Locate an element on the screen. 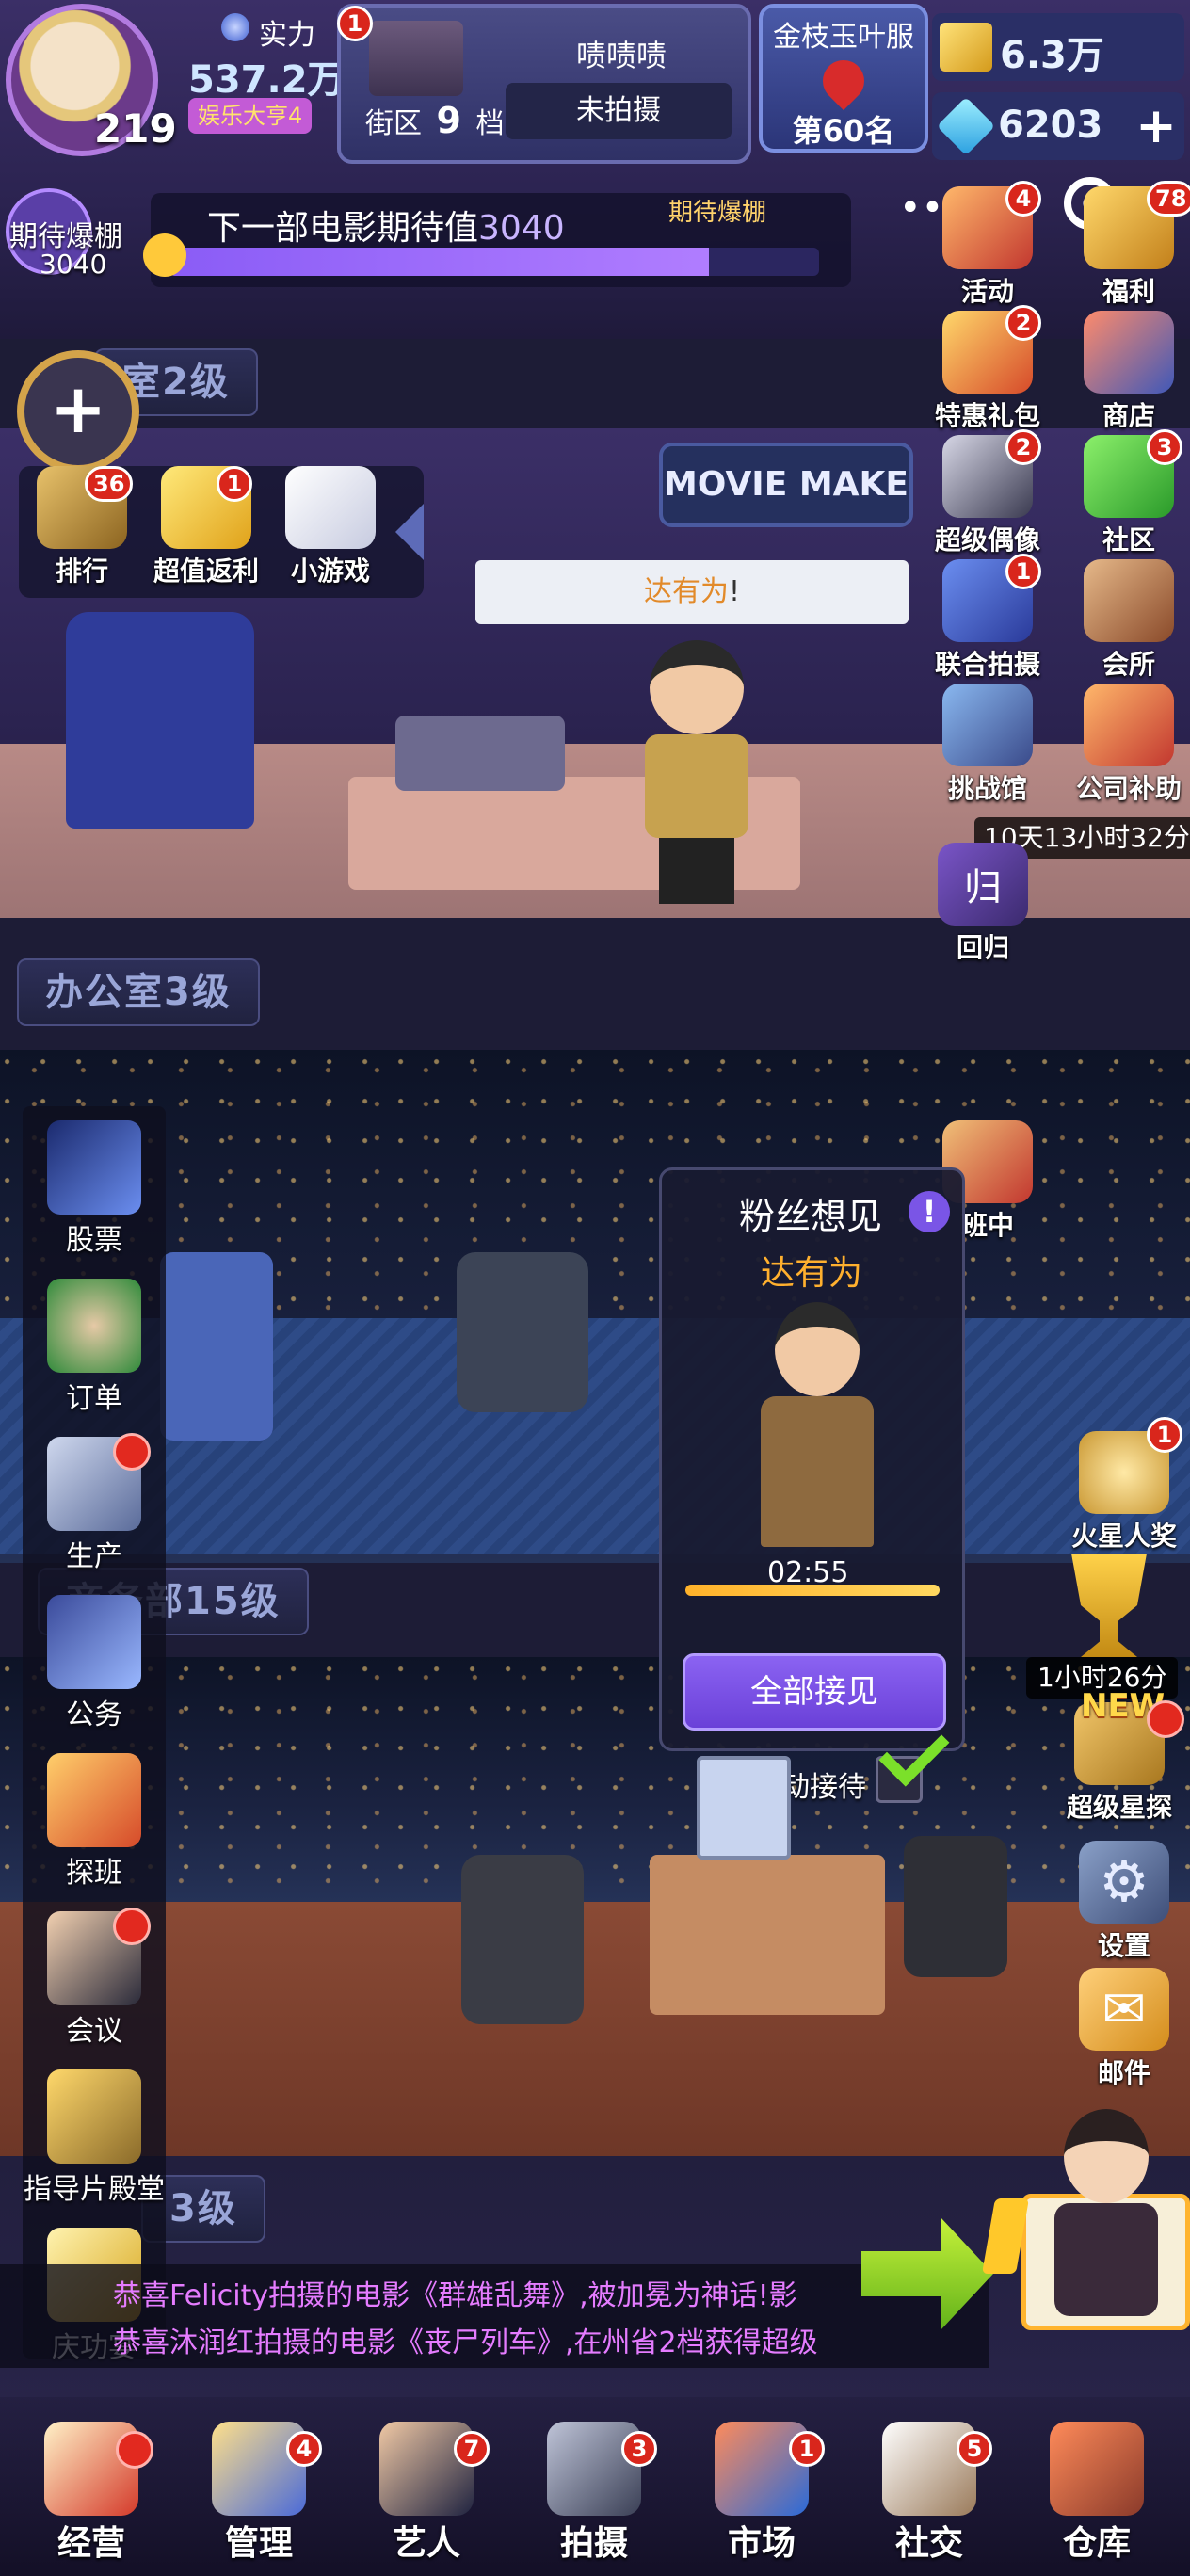 The width and height of the screenshot is (1190, 2576). left-menu-item-1: 订单 is located at coordinates (94, 1347).